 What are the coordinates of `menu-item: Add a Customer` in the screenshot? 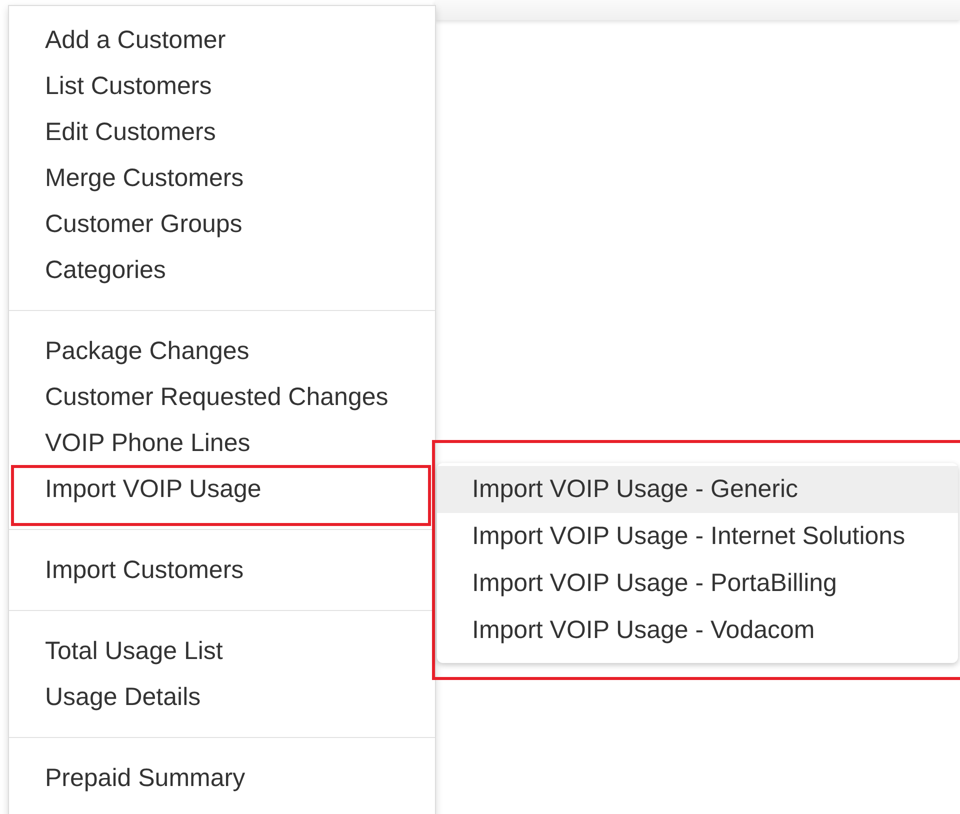 It's located at (222, 40).